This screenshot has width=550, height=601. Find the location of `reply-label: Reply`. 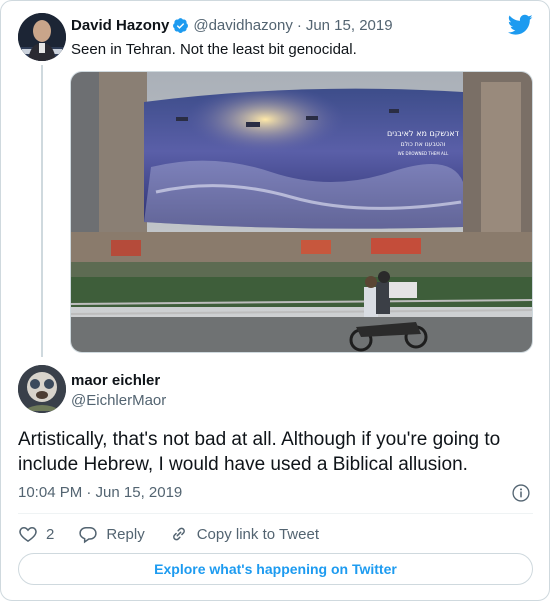

reply-label: Reply is located at coordinates (125, 534).